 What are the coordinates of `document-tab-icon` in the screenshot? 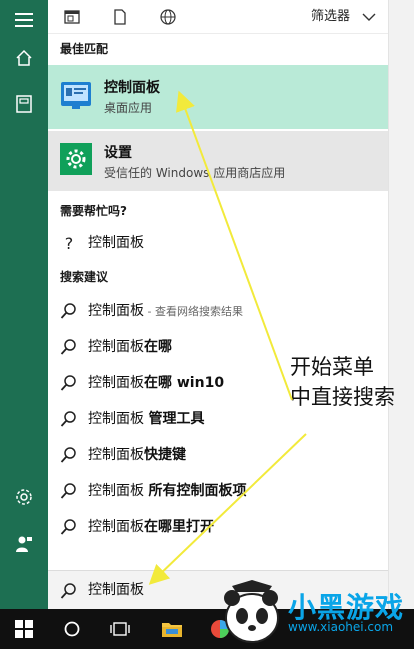 It's located at (72, 17).